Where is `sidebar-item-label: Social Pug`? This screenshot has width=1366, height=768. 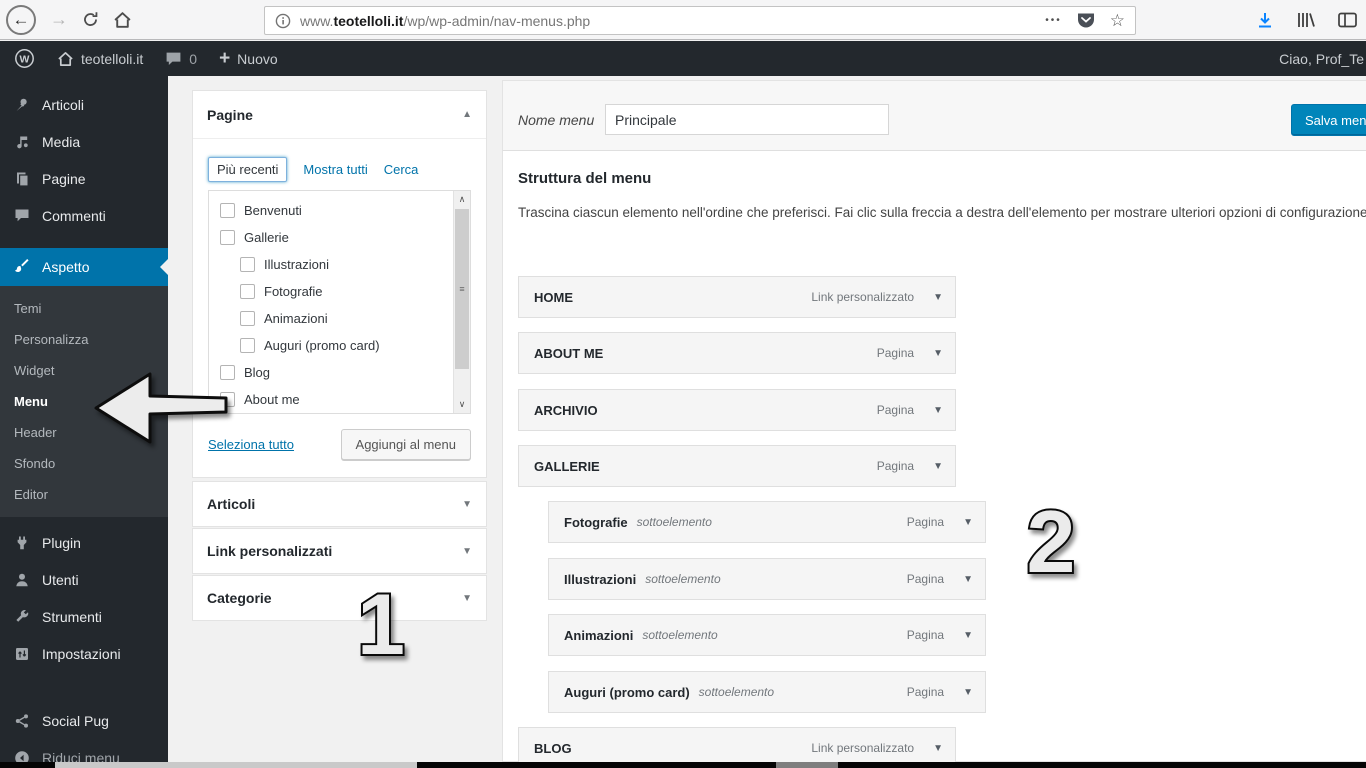 sidebar-item-label: Social Pug is located at coordinates (75, 720).